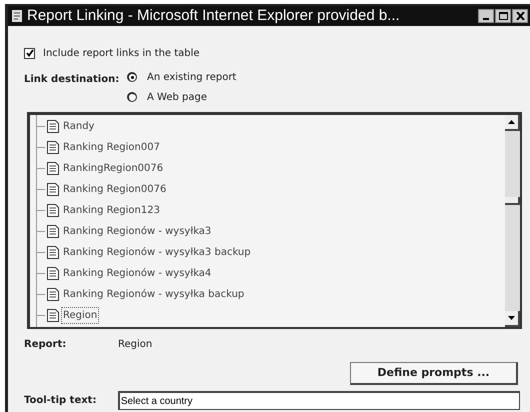 This screenshot has width=530, height=412. What do you see at coordinates (503, 16) in the screenshot?
I see `maximize-button` at bounding box center [503, 16].